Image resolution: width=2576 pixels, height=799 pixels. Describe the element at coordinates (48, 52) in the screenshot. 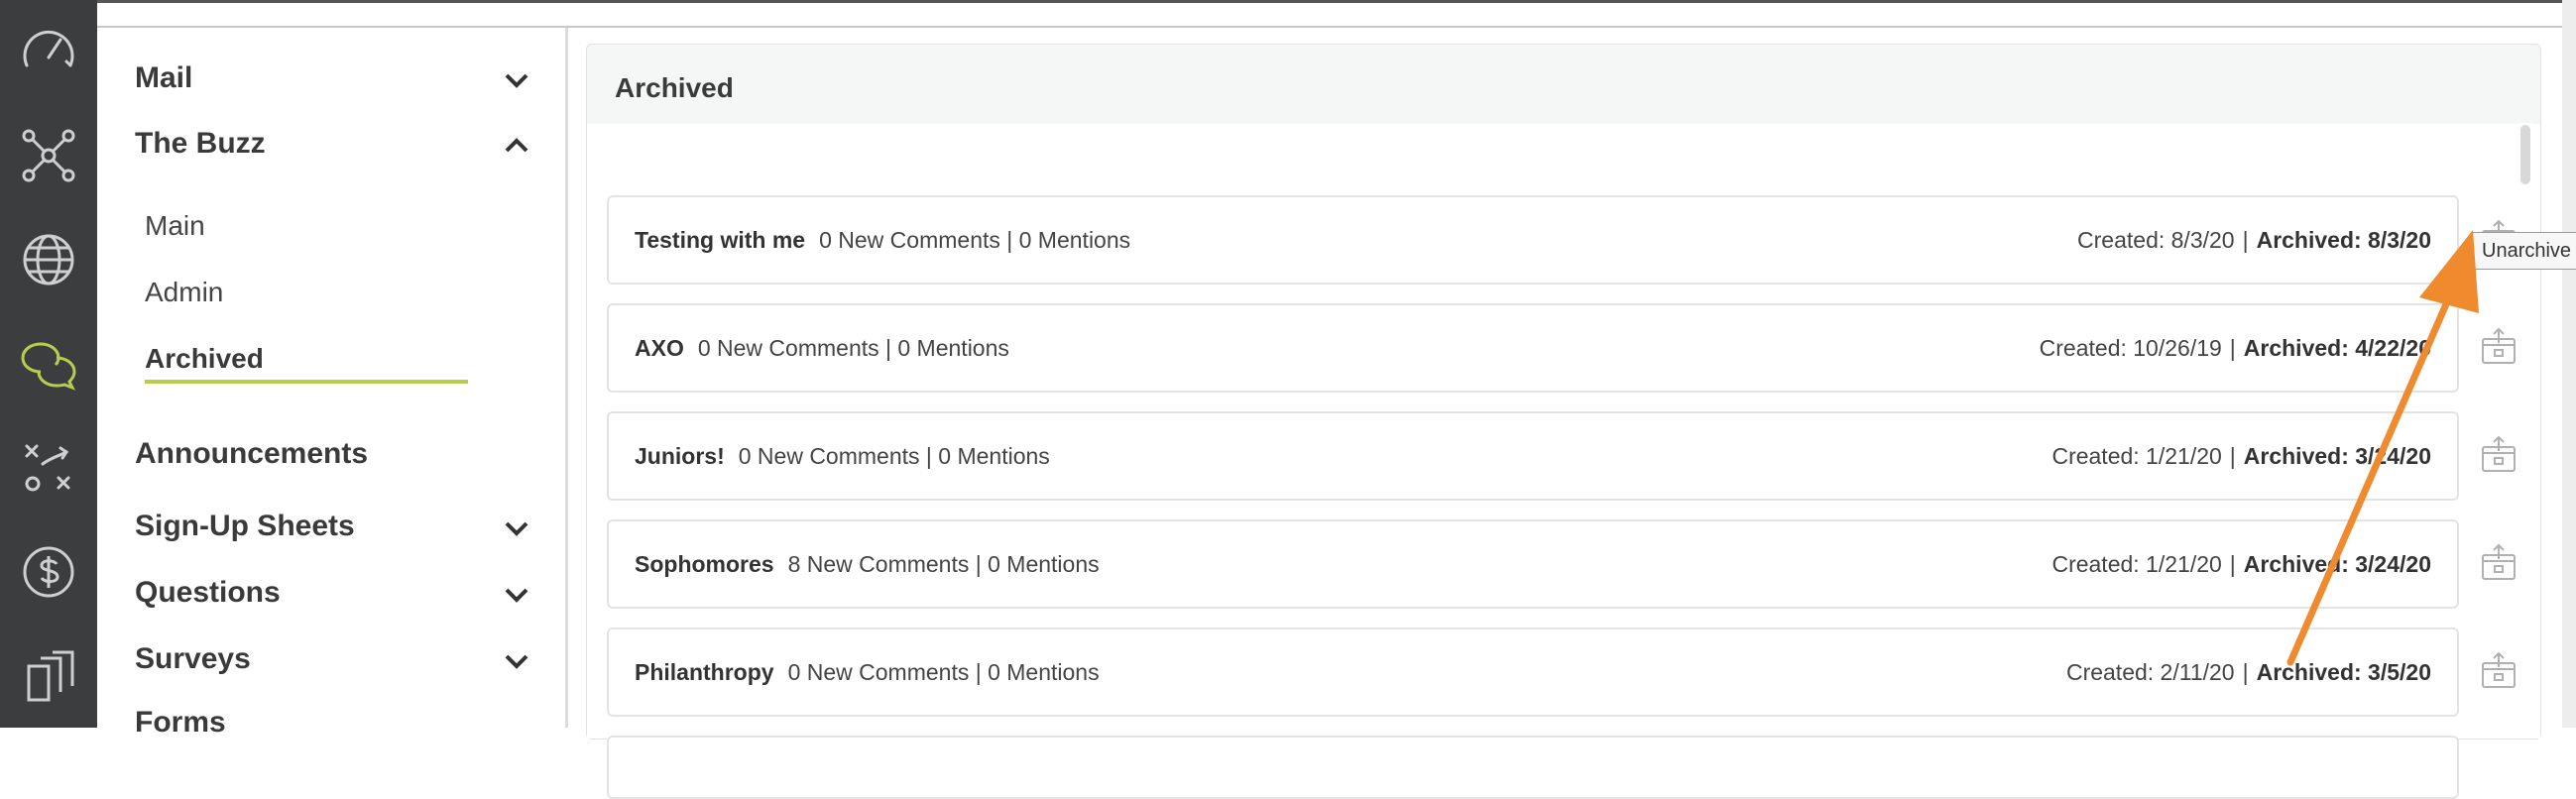

I see `dashboard-gauge-icon` at that location.